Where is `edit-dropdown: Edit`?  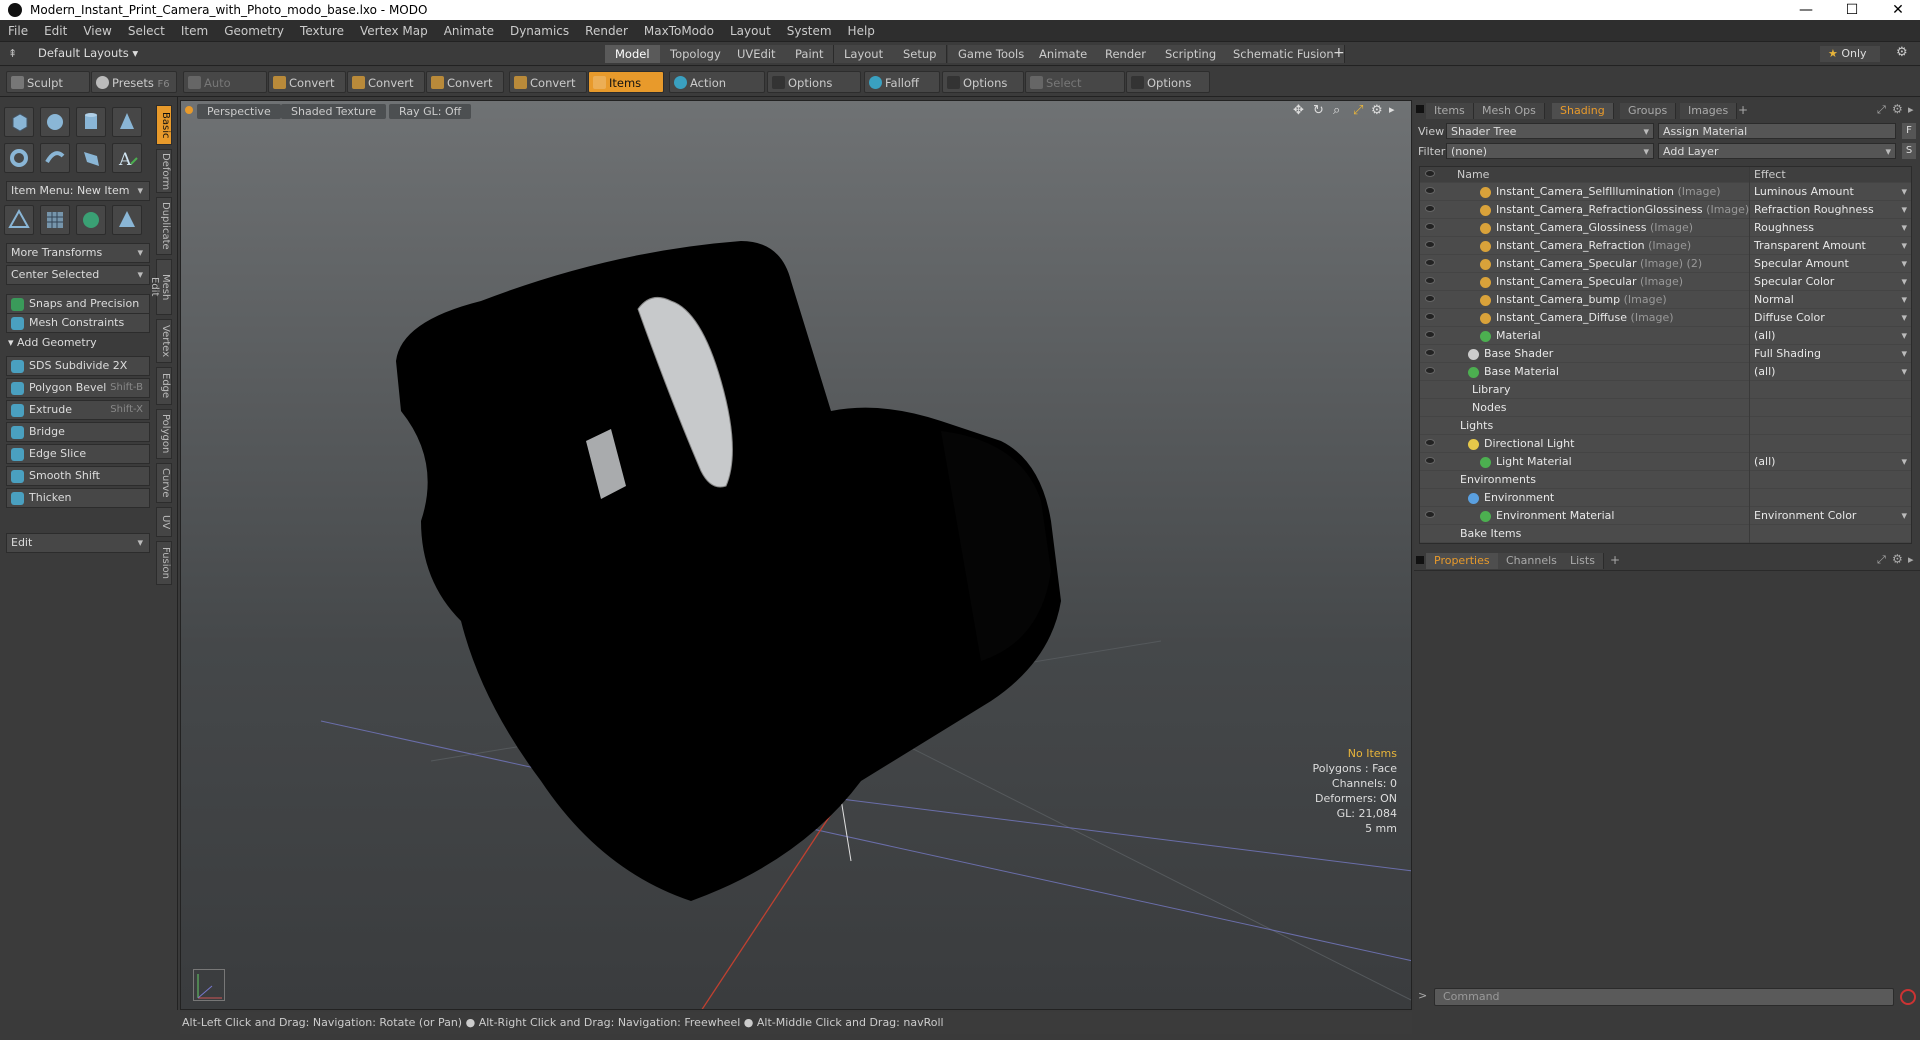 edit-dropdown: Edit is located at coordinates (78, 543).